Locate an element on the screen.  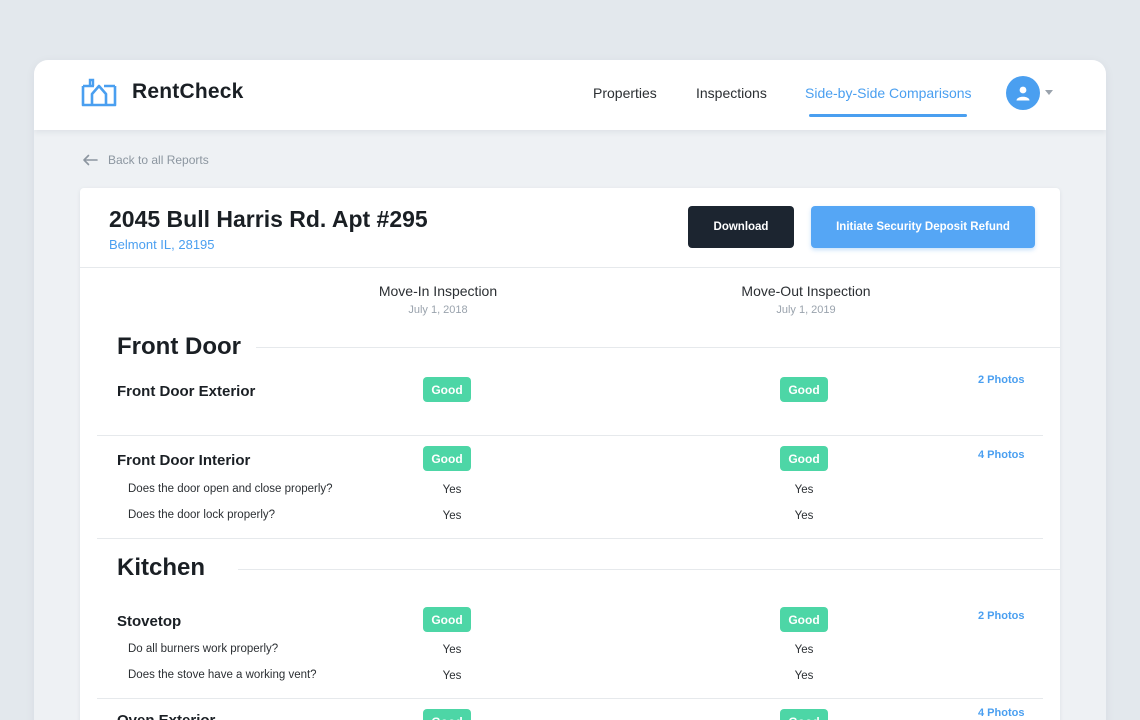
download-button: Download is located at coordinates (741, 227).